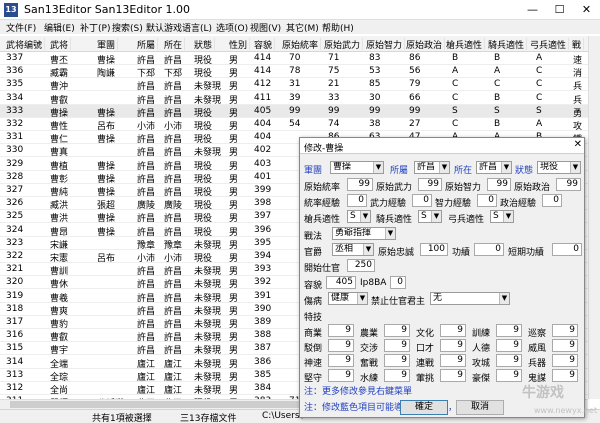 The image size is (600, 423). I want to click on army-select: 曹操 ▼, so click(357, 167).